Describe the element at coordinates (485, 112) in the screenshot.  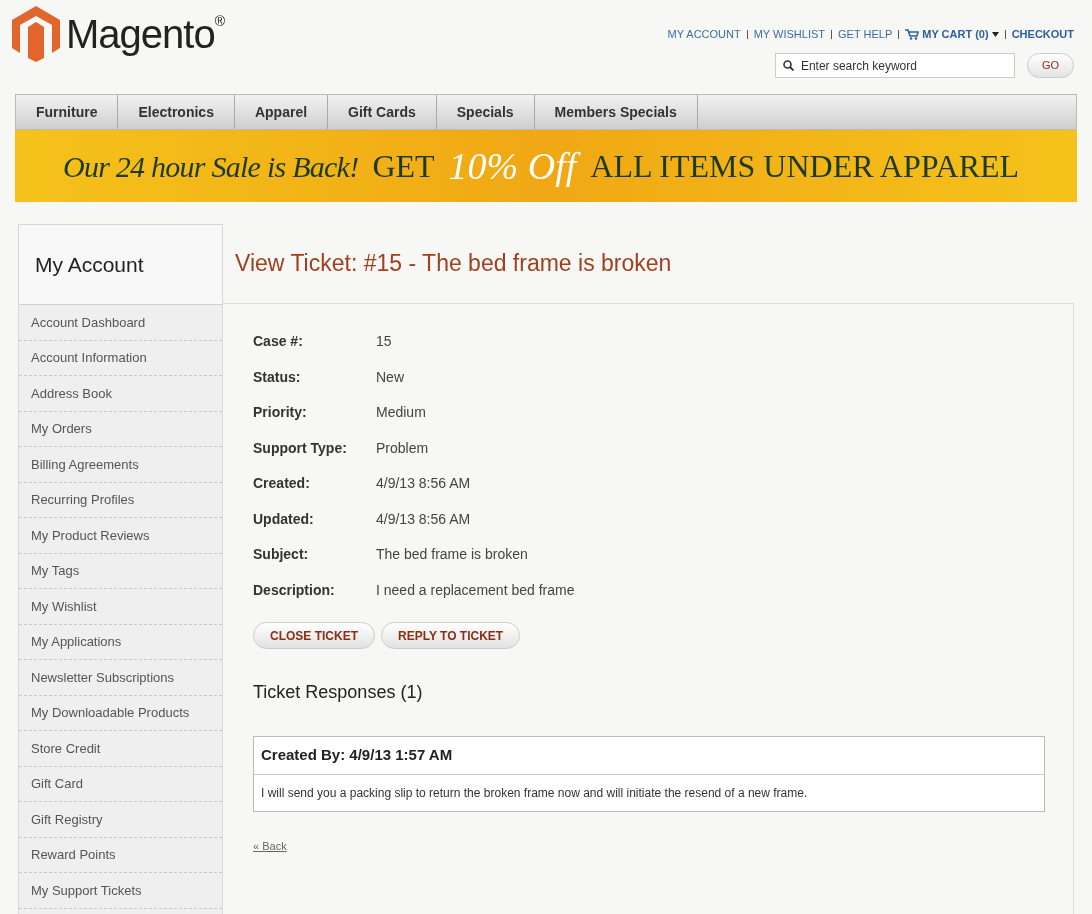
I see `nav-item: Specials` at that location.